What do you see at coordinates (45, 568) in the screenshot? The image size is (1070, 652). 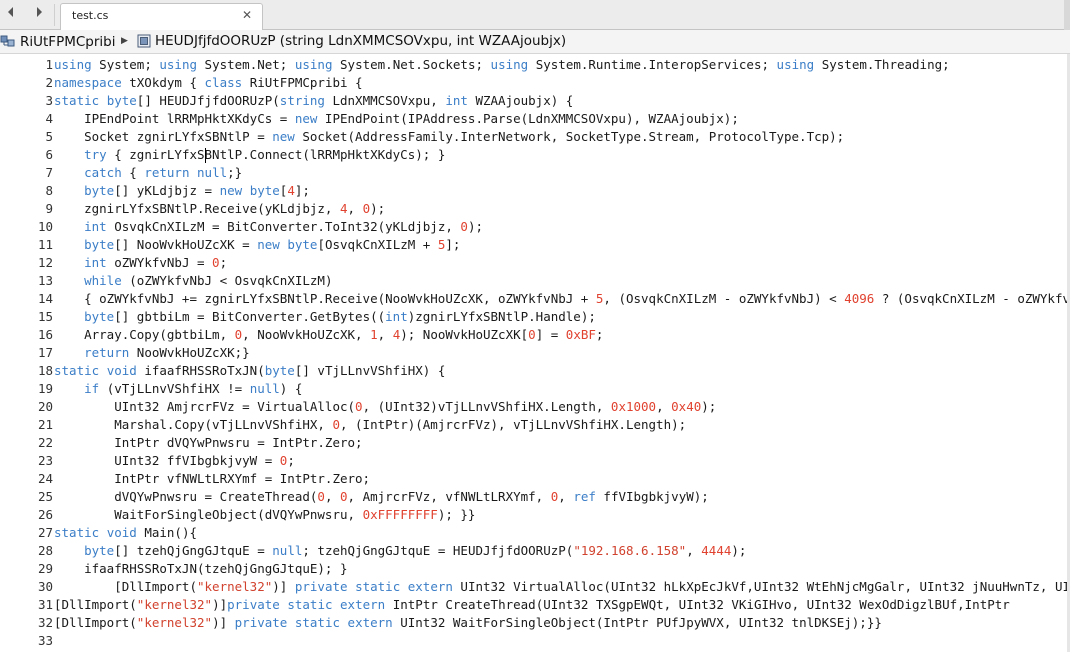 I see `line-number: 29` at bounding box center [45, 568].